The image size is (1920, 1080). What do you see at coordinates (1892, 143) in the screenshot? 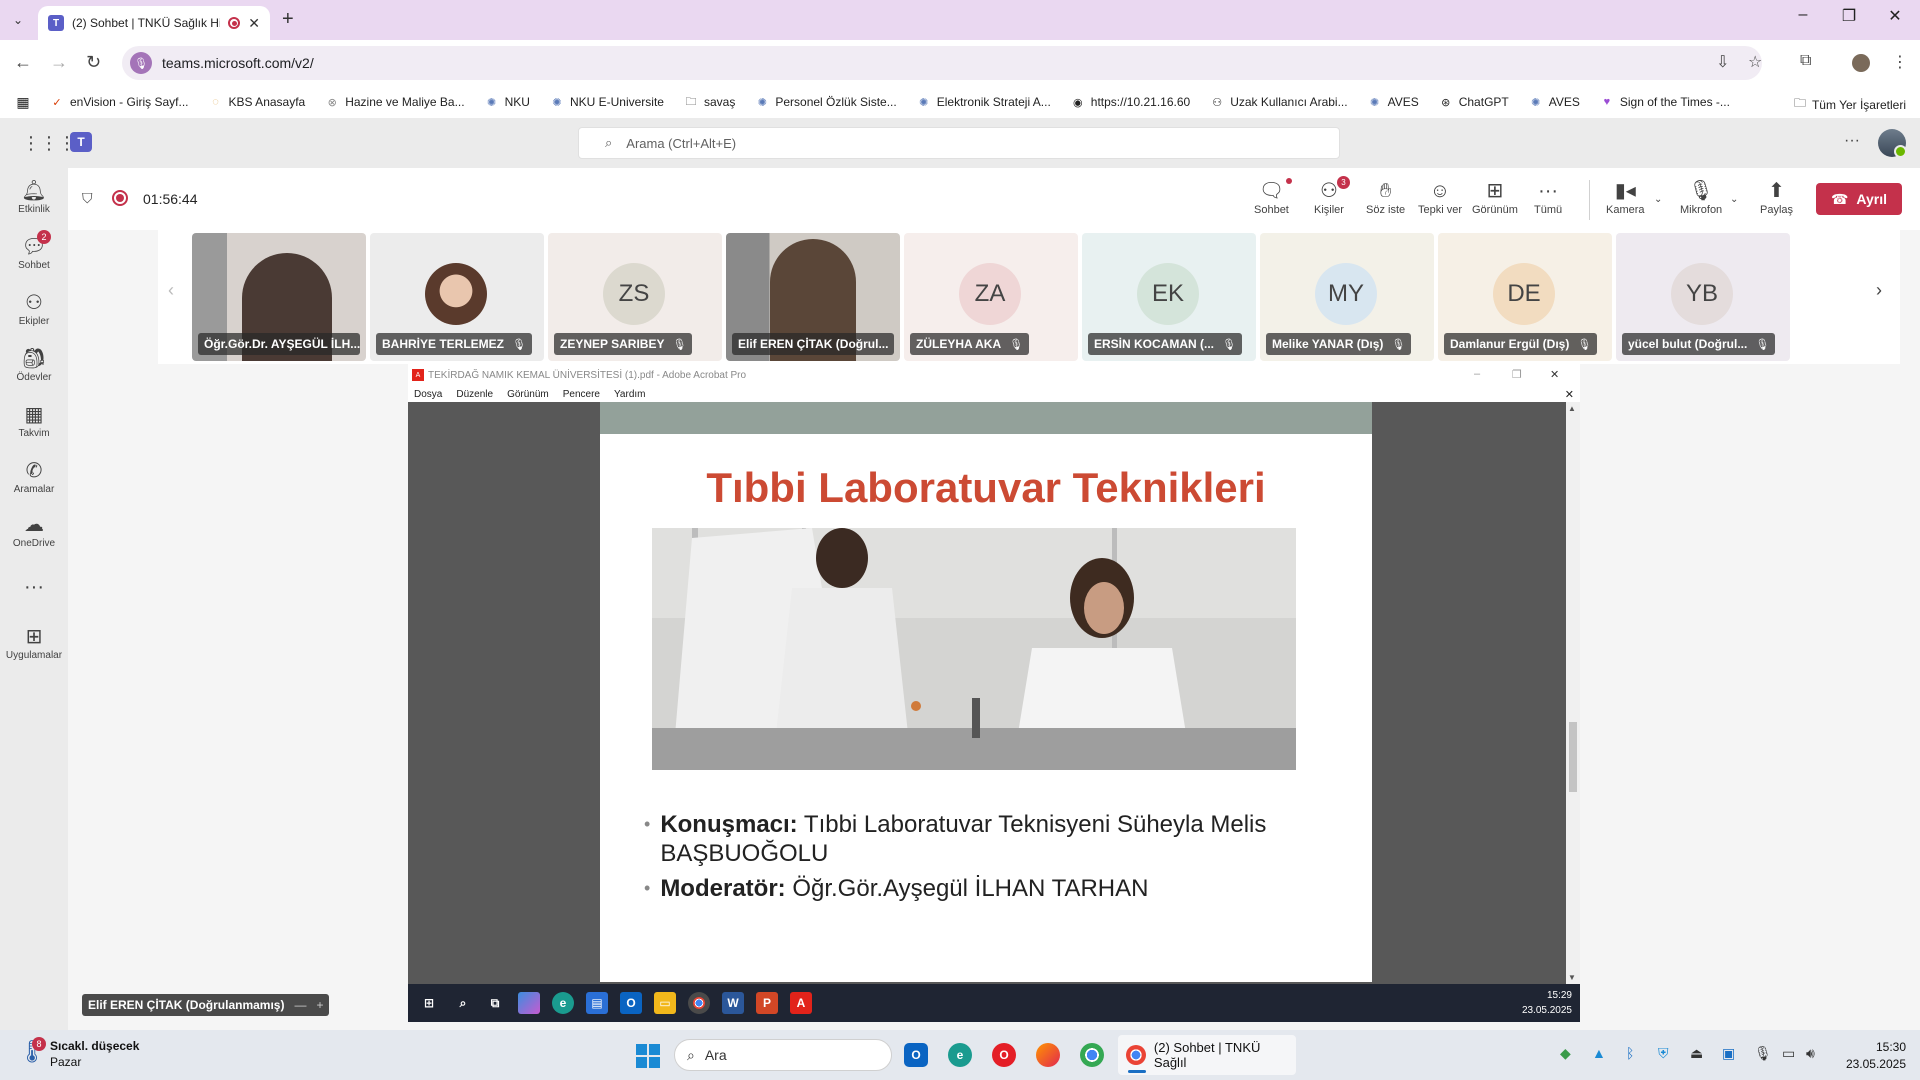
I see `user-avatar` at bounding box center [1892, 143].